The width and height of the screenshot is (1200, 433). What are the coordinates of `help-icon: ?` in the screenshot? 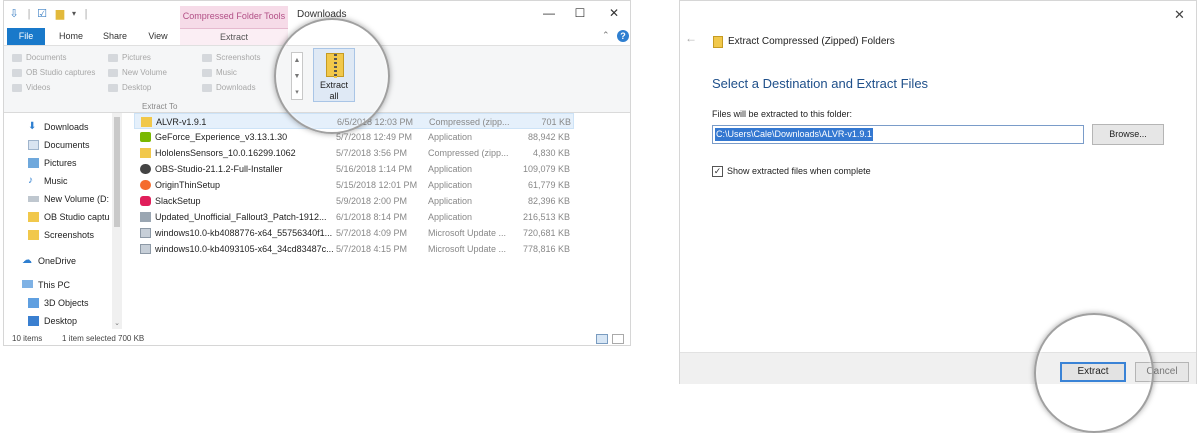 It's located at (623, 36).